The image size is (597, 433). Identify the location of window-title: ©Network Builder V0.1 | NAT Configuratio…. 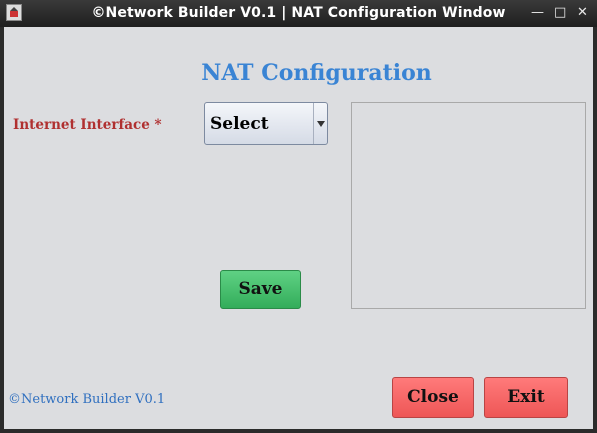
(298, 13).